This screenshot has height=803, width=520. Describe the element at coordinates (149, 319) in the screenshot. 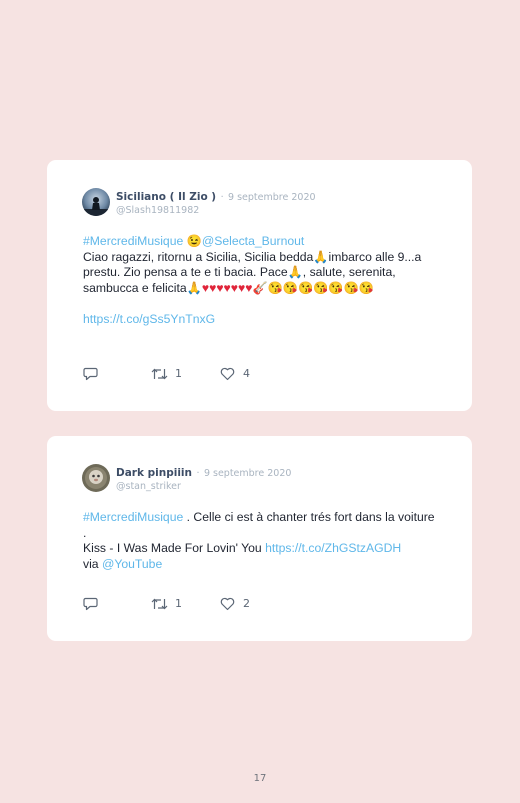

I see `tweet-url-link: https://t.co/gSs5YnTnxG` at that location.